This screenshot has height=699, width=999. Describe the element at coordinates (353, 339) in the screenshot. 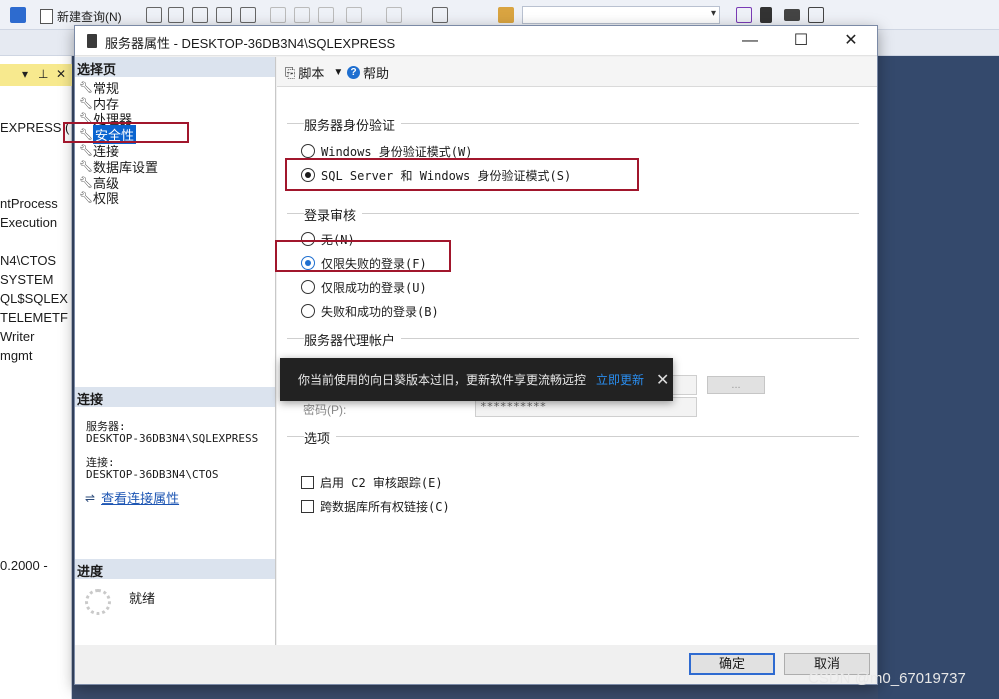

I see `proxy-account-title: 服务器代理帐户` at that location.